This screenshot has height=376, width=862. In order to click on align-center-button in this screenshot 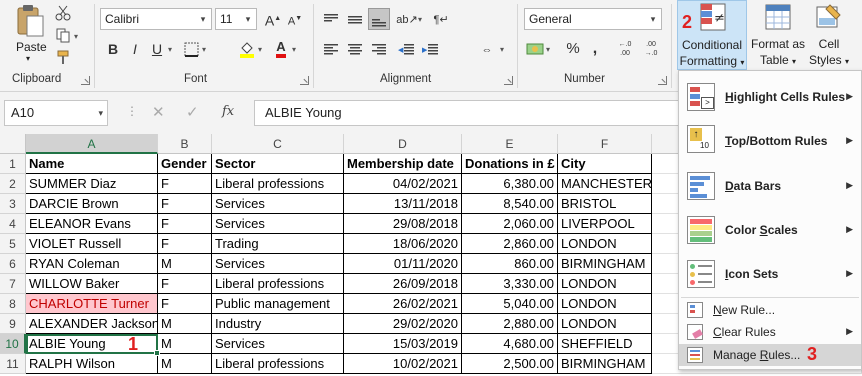, I will do `click(355, 49)`.